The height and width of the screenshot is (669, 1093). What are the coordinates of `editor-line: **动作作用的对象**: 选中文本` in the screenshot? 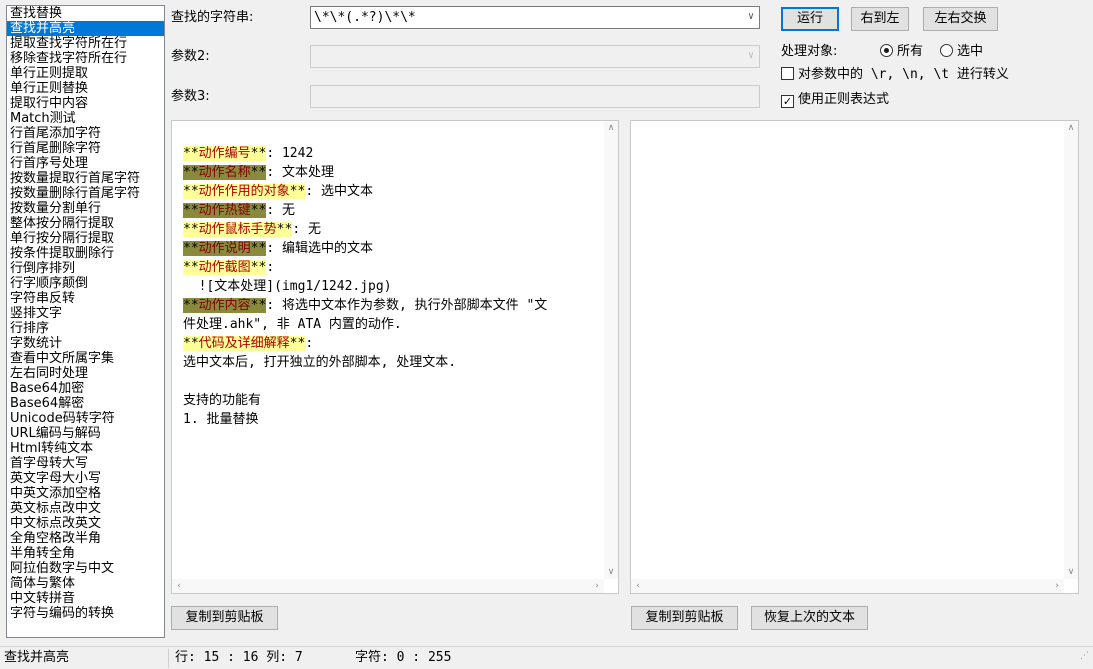 It's located at (393, 191).